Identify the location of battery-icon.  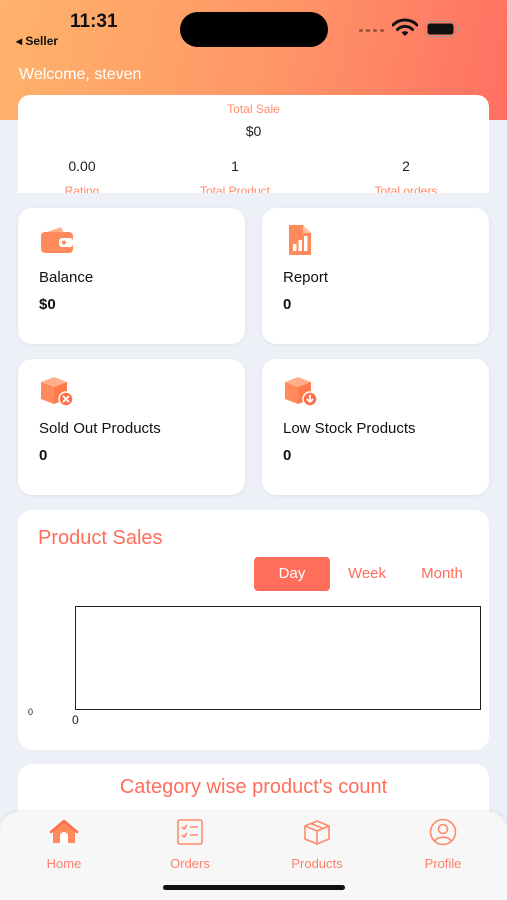
(442, 29).